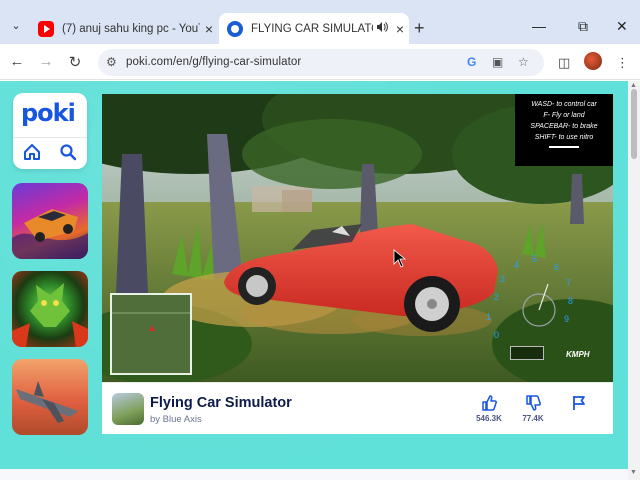 The image size is (640, 480). What do you see at coordinates (564, 137) in the screenshot?
I see `instruction-line: SHIFT- to use nitro` at bounding box center [564, 137].